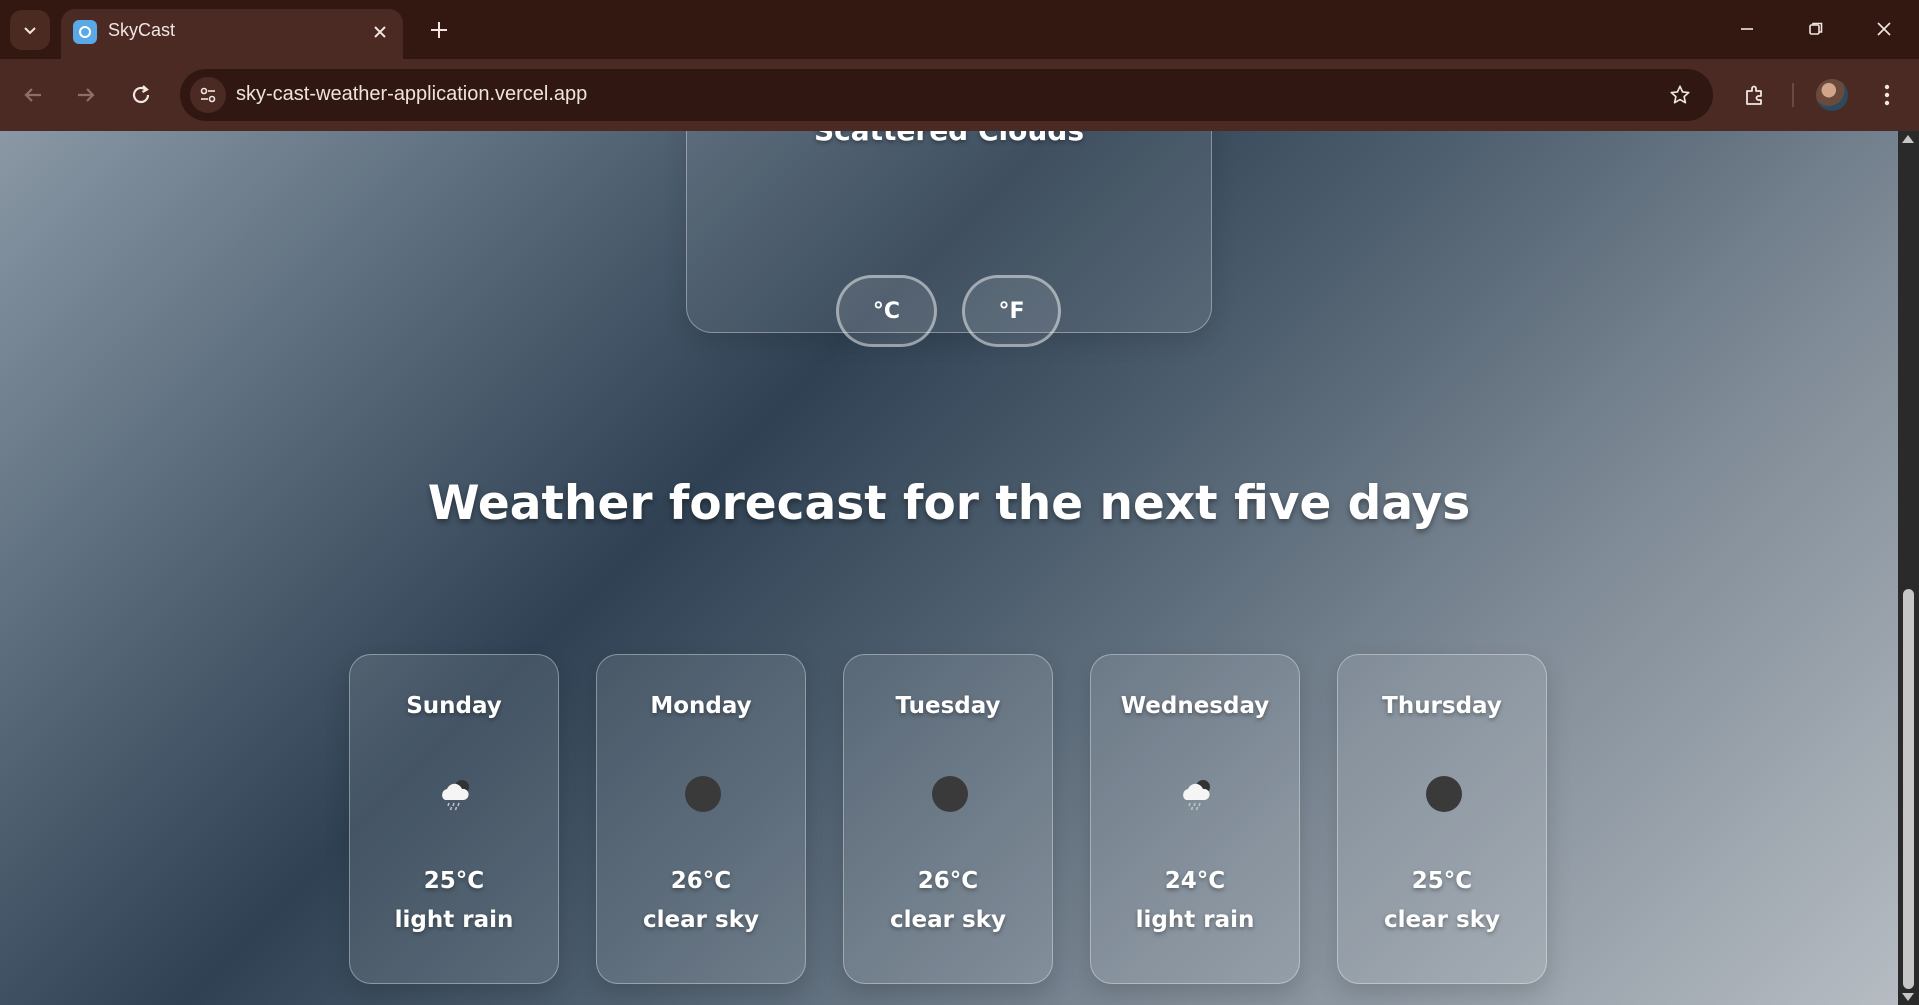  What do you see at coordinates (454, 819) in the screenshot?
I see `forecast-day-card: Sunday 25°C light rain` at bounding box center [454, 819].